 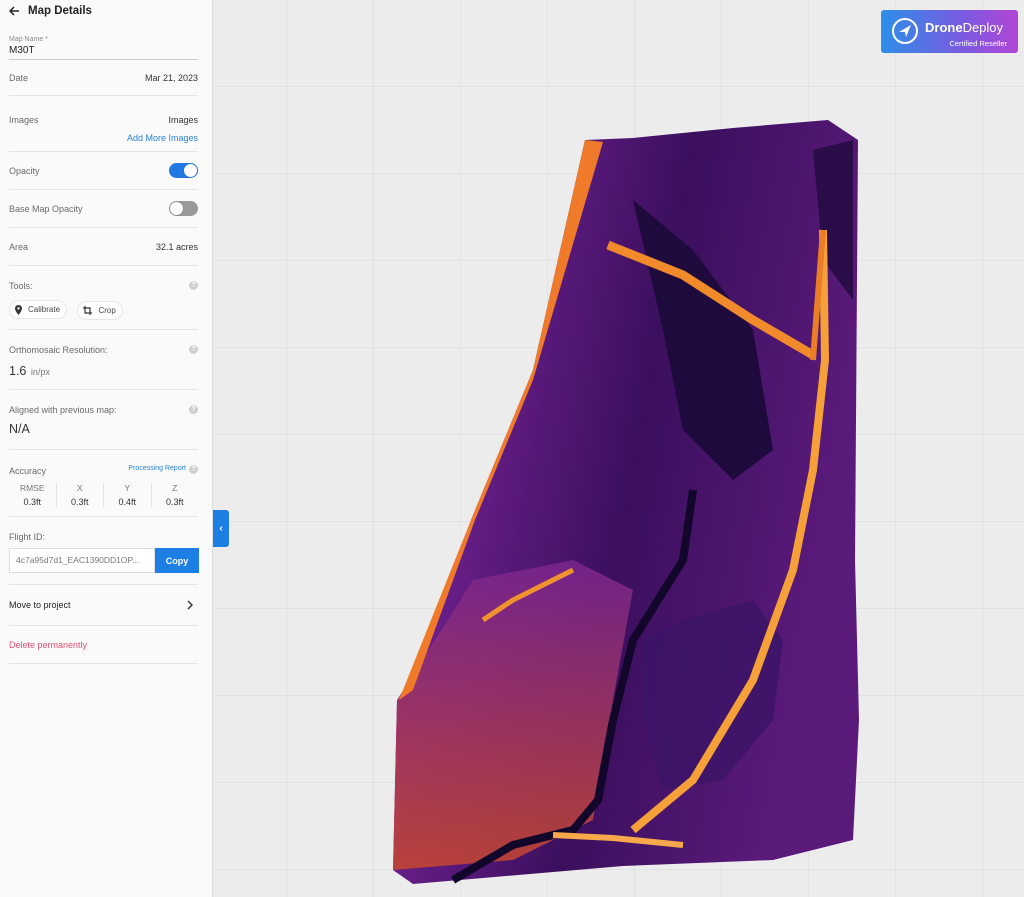 What do you see at coordinates (69, 310) in the screenshot?
I see `tools-buttons: Calibrate Crop` at bounding box center [69, 310].